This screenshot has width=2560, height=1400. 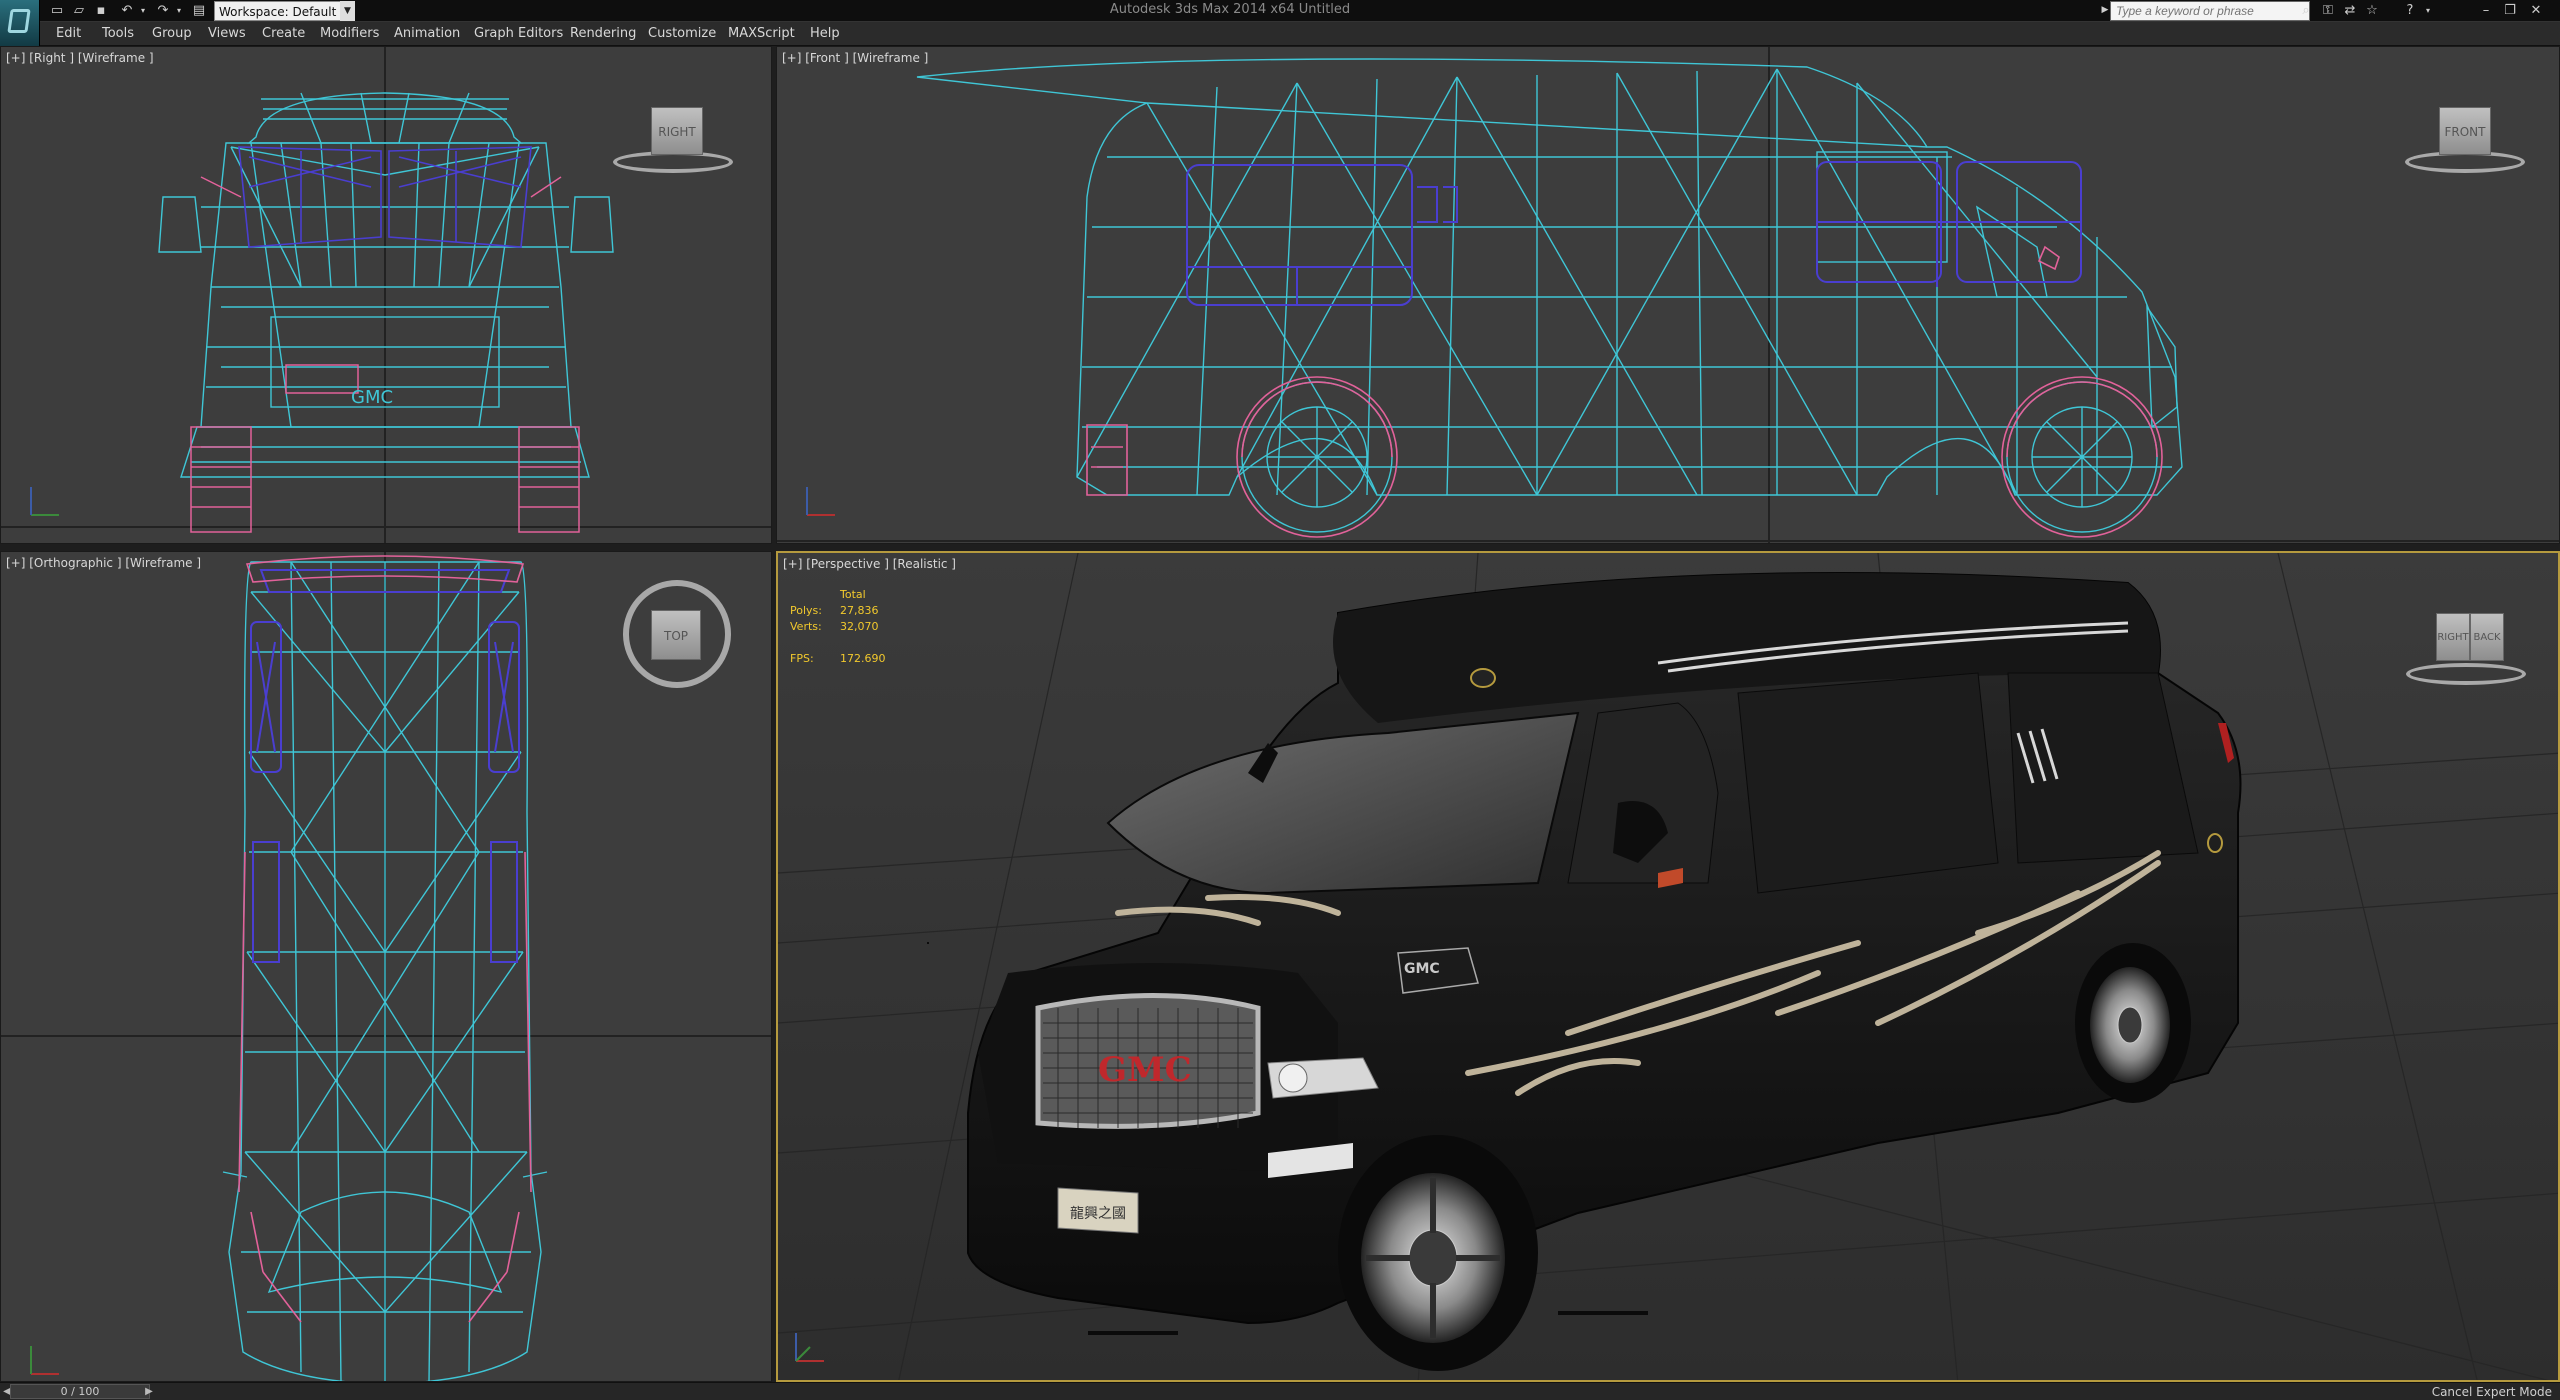 I want to click on star-icon: ☆, so click(x=2372, y=11).